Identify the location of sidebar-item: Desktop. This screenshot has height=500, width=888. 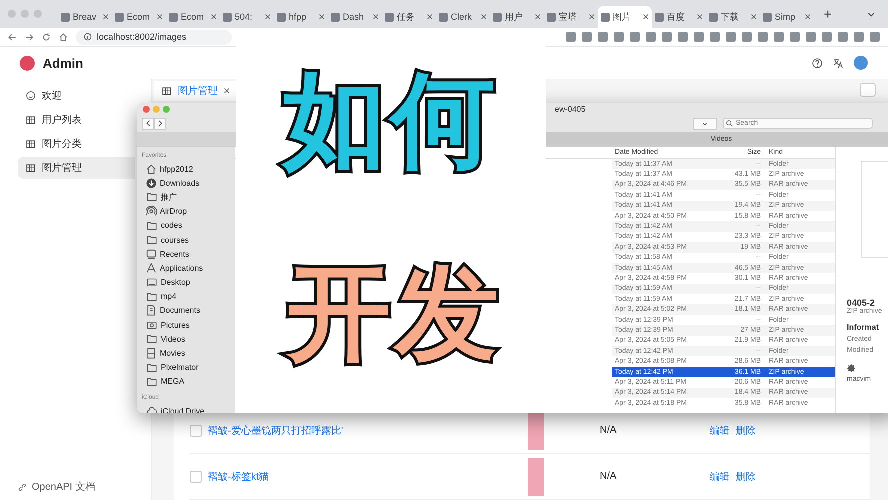
(188, 283).